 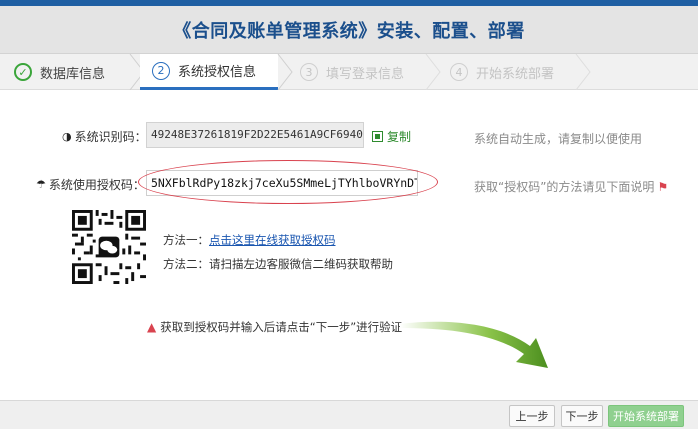 I want to click on step-label: 开始系统部署, so click(x=515, y=74).